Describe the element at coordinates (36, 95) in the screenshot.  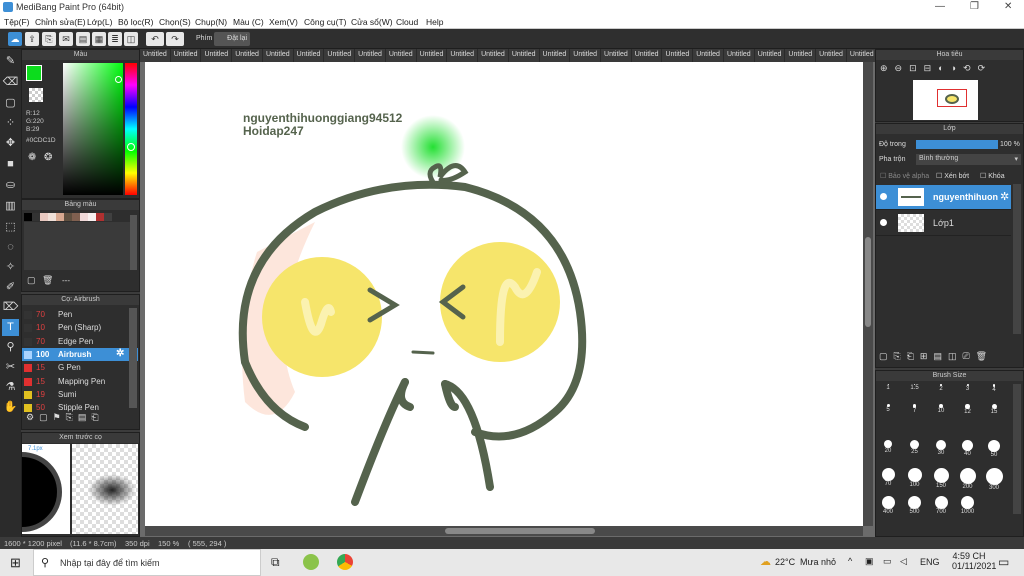
I see `transparent-color-swatch` at that location.